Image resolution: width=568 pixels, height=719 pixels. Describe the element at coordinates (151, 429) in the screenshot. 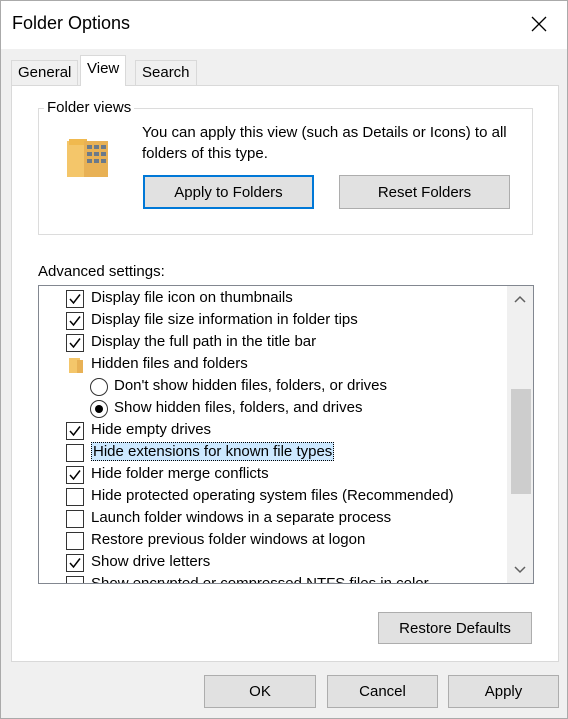

I see `settings-item-label: Hide empty drives` at that location.